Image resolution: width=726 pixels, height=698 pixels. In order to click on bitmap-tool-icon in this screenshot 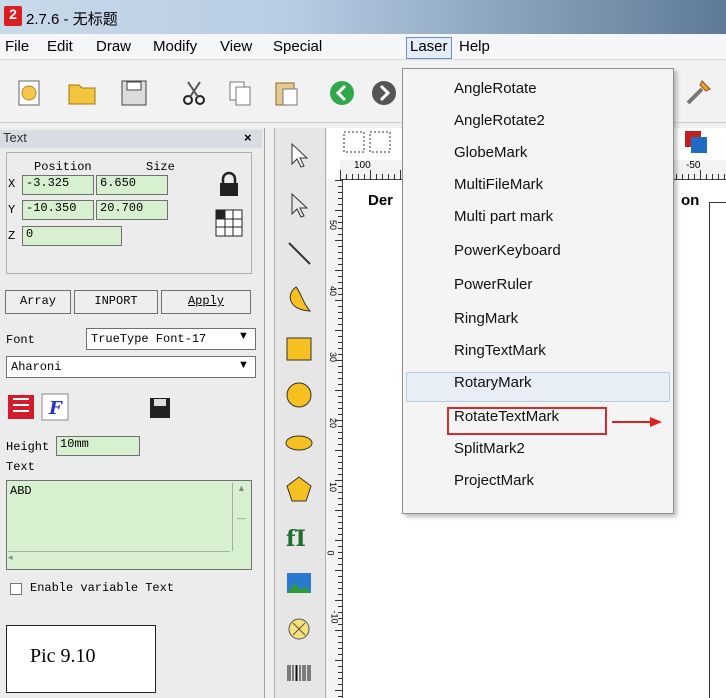, I will do `click(299, 583)`.